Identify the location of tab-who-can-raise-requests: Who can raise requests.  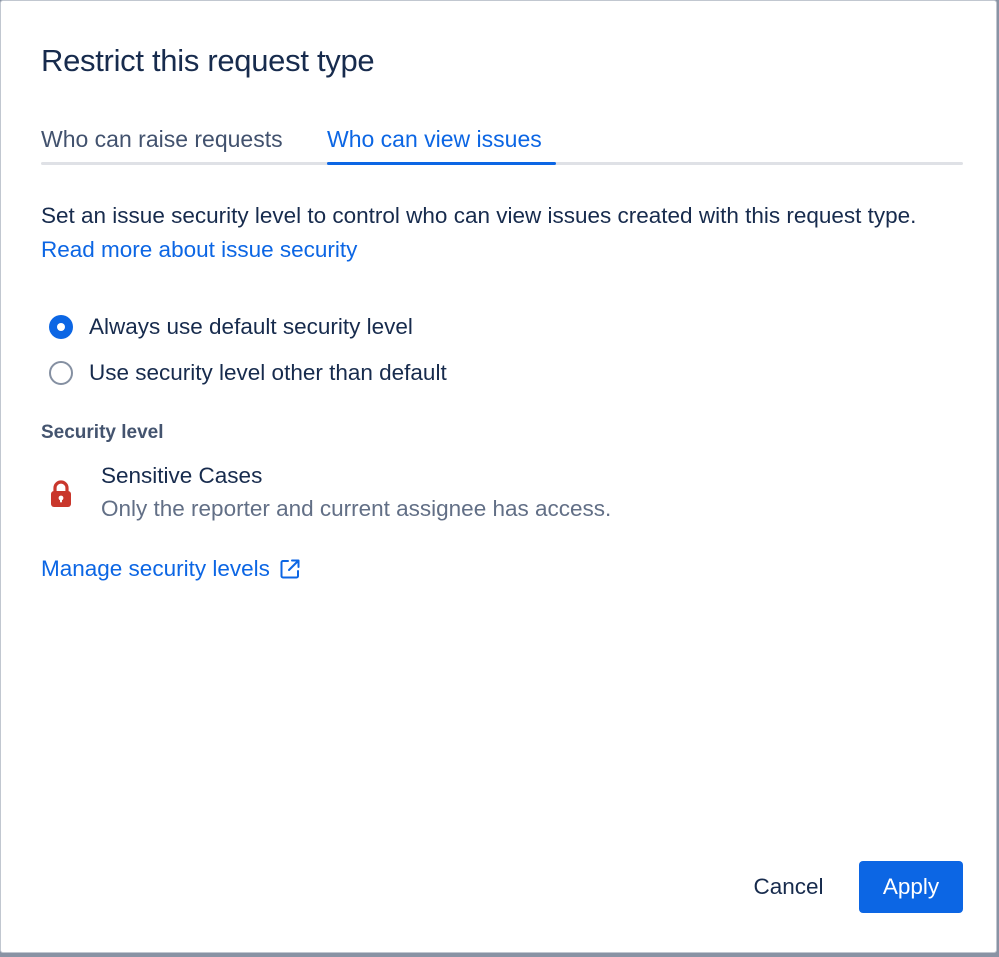
(162, 139).